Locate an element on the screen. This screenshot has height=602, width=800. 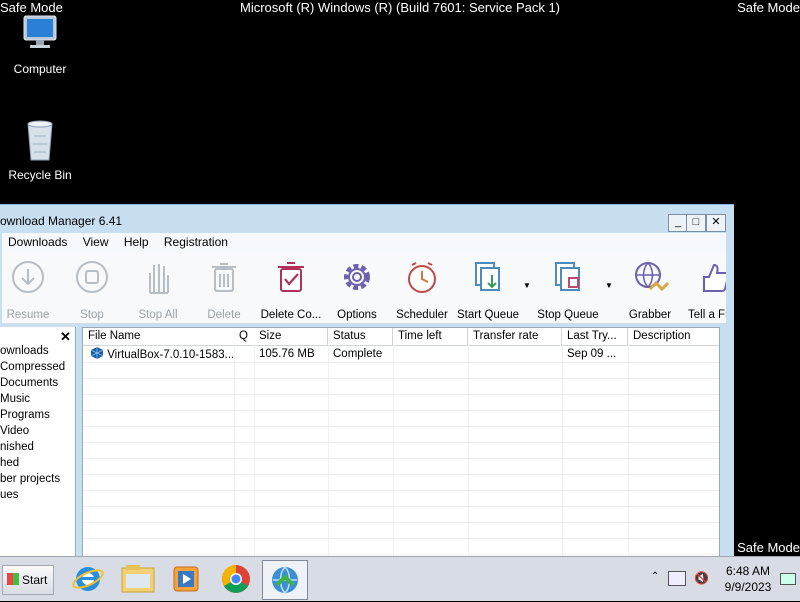
stop-queue-button: Stop Queue is located at coordinates (568, 290).